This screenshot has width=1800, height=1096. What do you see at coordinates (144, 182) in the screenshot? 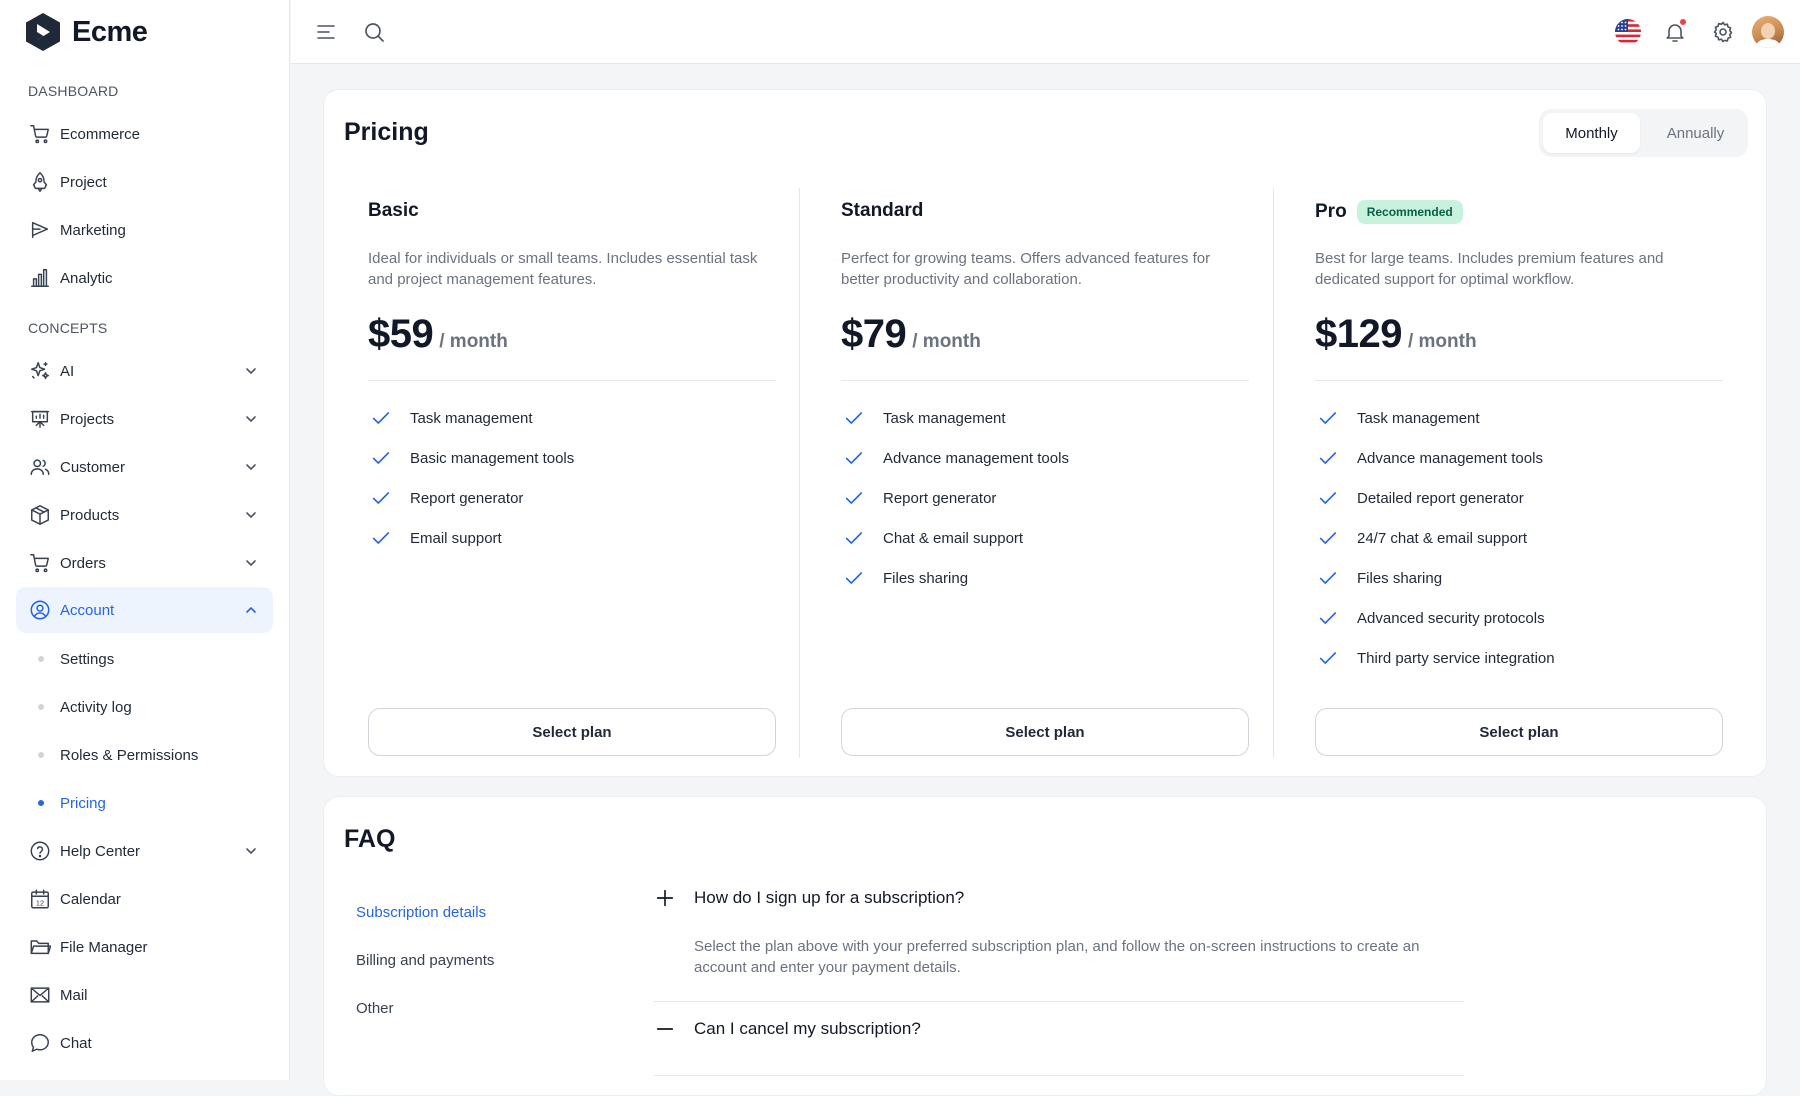
I see `sidebar-item-project: Project` at bounding box center [144, 182].